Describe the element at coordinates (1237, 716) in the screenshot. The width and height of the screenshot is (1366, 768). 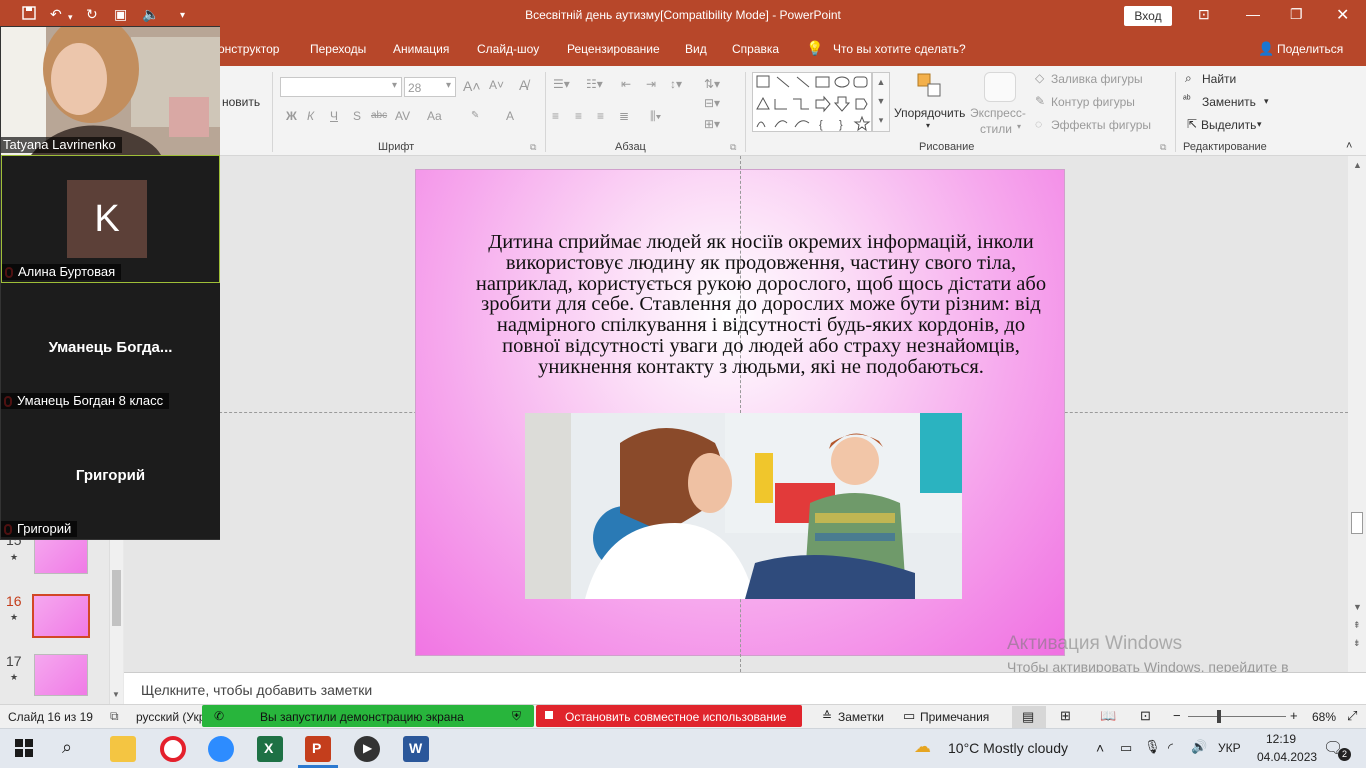
I see `zoom-slider` at that location.